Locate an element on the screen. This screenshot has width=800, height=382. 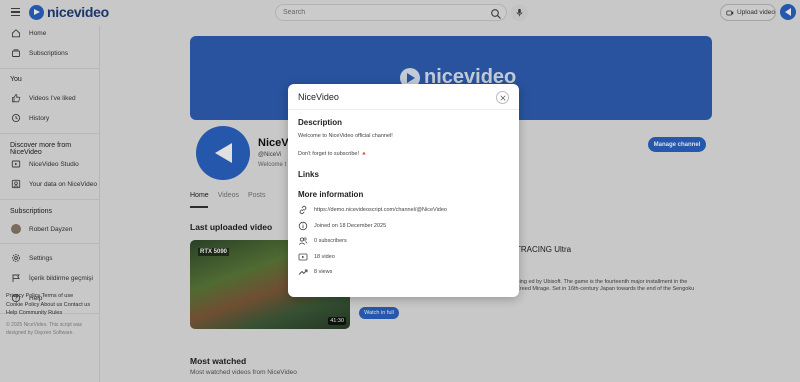
modal-title: NiceVideo is located at coordinates (318, 97).